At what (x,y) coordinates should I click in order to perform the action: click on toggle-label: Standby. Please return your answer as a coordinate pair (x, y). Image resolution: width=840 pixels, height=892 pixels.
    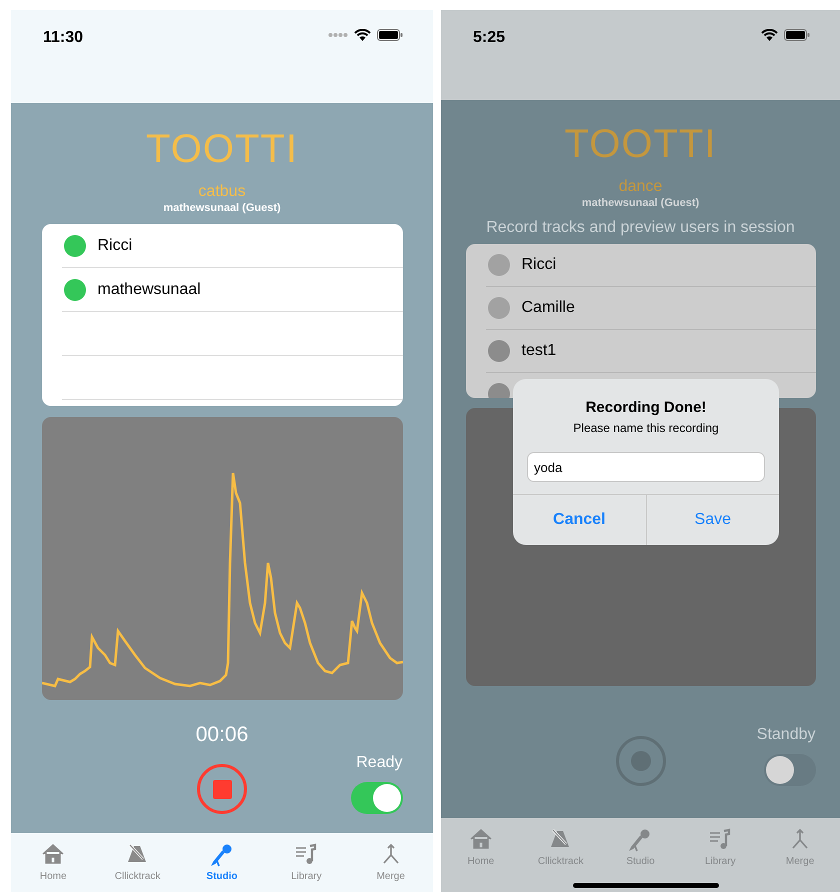
    Looking at the image, I should click on (786, 735).